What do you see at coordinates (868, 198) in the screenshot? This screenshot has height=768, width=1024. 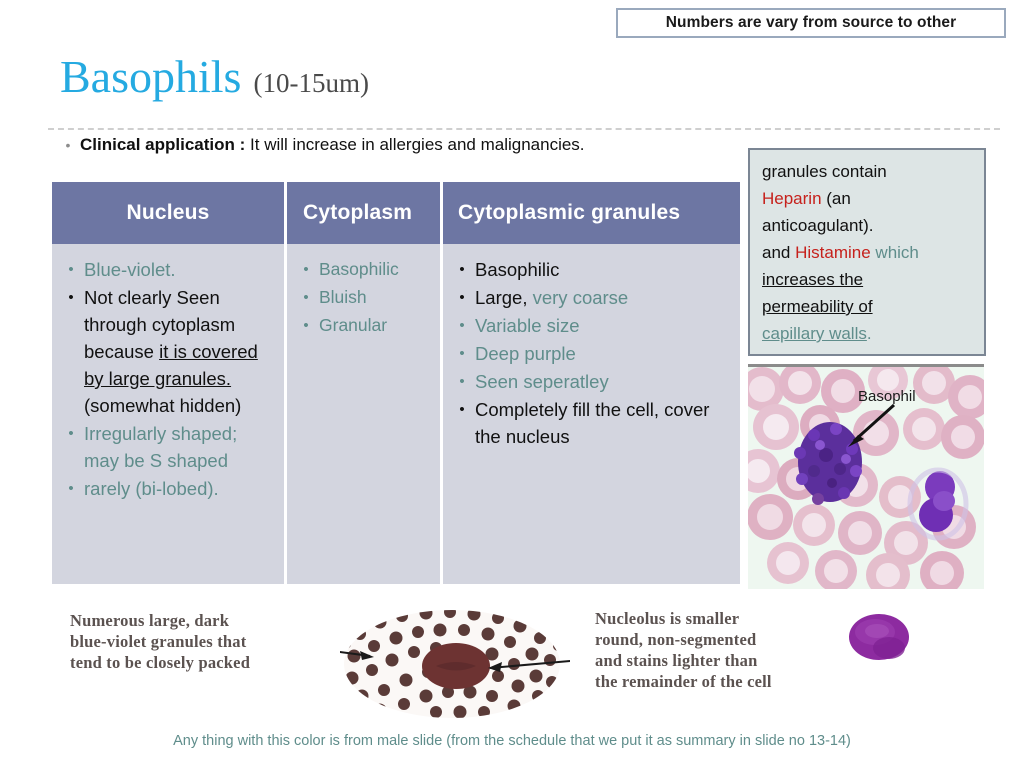 I see `info-line-2: Heparin (an` at bounding box center [868, 198].